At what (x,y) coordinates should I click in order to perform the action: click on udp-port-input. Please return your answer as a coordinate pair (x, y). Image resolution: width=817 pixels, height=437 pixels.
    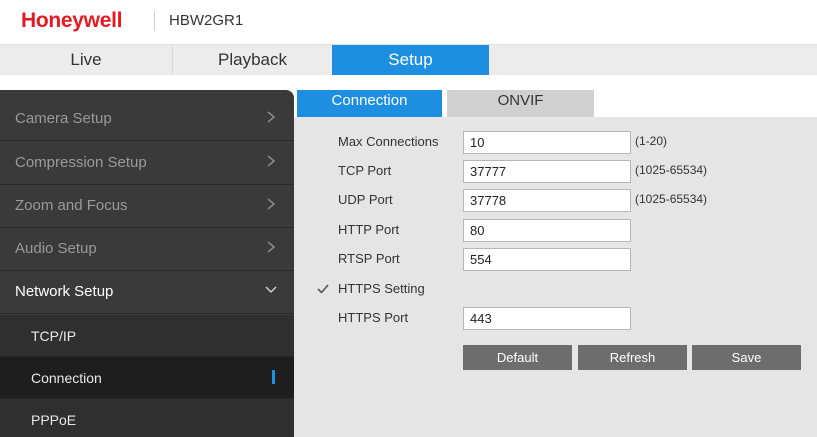
    Looking at the image, I should click on (547, 200).